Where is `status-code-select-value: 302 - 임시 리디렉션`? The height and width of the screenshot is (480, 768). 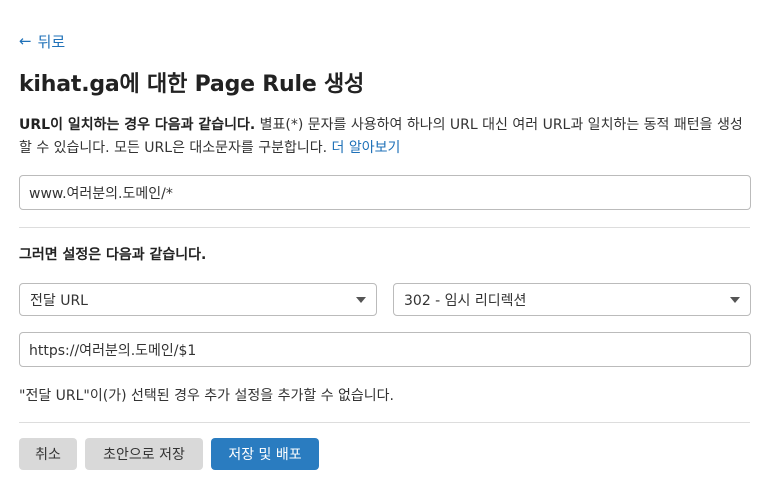 status-code-select-value: 302 - 임시 리디렉션 is located at coordinates (465, 300).